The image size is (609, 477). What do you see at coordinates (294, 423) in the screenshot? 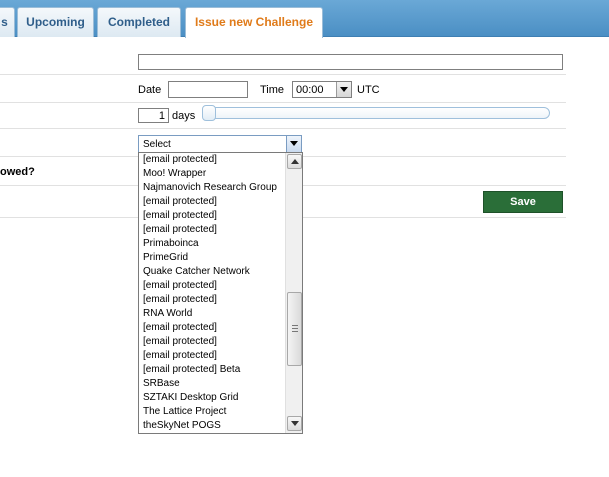
I see `scroll-down-icon` at bounding box center [294, 423].